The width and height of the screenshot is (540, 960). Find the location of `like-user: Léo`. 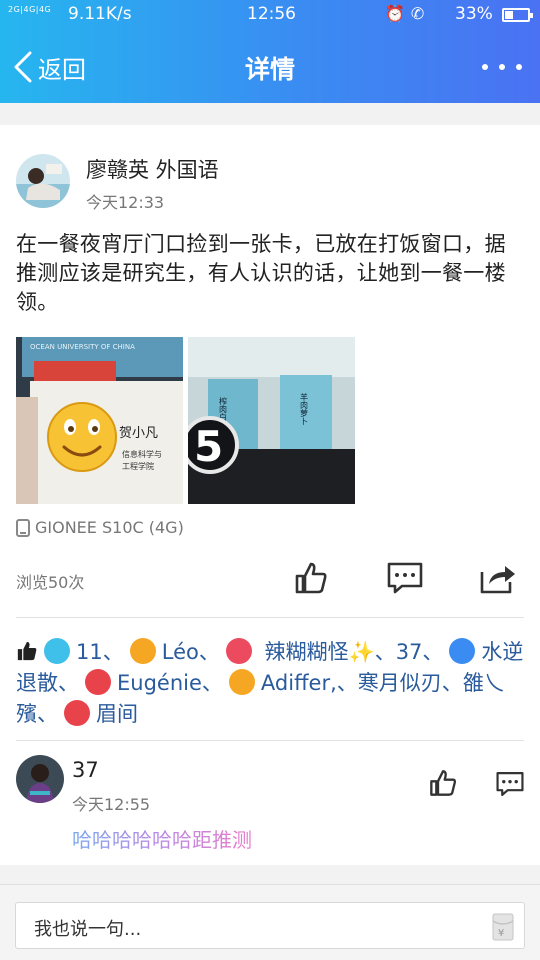

like-user: Léo is located at coordinates (180, 652).